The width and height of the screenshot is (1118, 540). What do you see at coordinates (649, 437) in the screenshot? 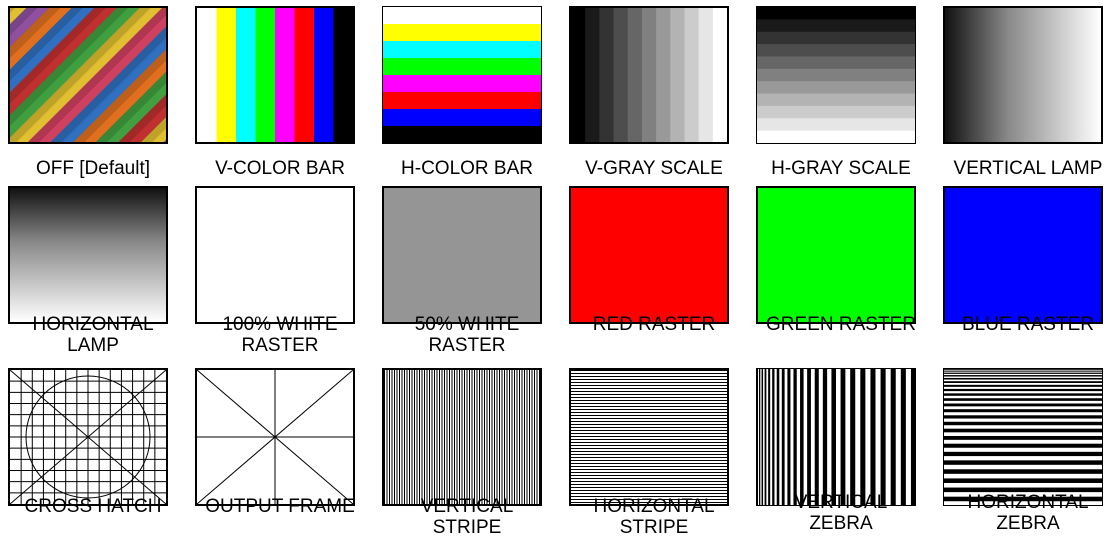
I see `horizontal-stripe-thumbnail` at bounding box center [649, 437].